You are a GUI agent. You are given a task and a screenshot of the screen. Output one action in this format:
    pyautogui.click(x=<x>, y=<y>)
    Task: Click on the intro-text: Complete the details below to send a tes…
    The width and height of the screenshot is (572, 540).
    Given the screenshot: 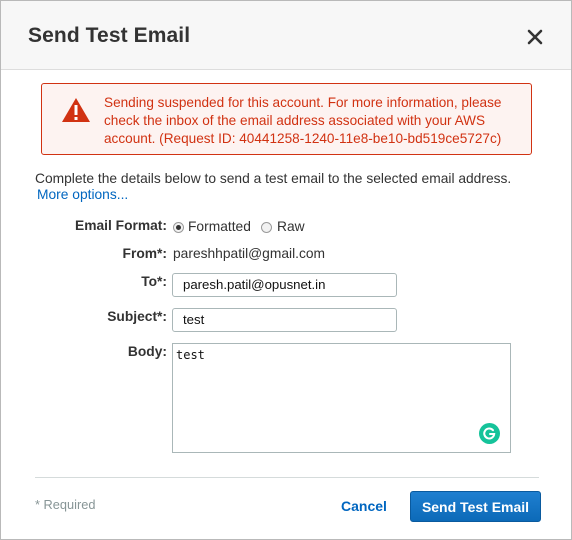 What is the action you would take?
    pyautogui.click(x=273, y=178)
    